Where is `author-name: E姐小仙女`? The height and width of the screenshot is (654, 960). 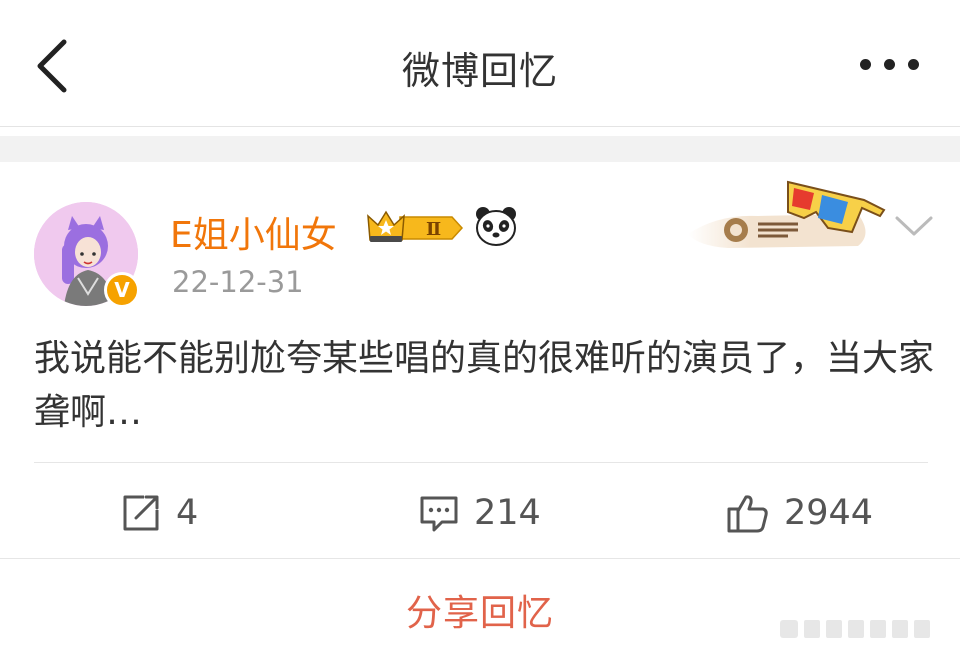 author-name: E姐小仙女 is located at coordinates (253, 232).